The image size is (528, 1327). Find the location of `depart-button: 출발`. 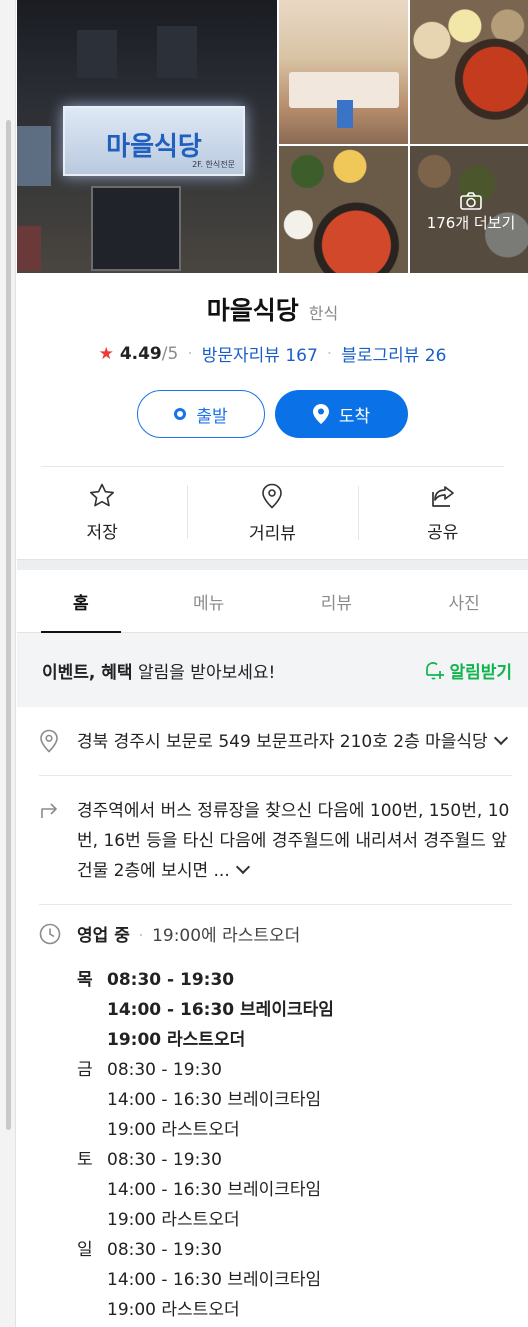

depart-button: 출발 is located at coordinates (201, 414).